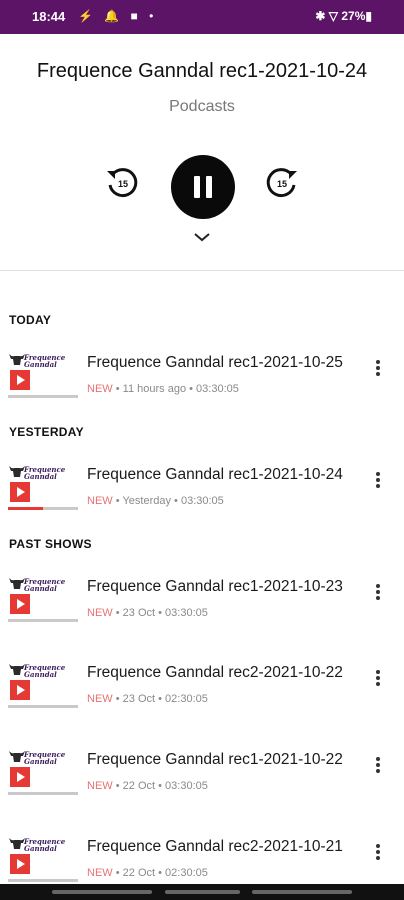 The image size is (404, 900). What do you see at coordinates (155, 501) in the screenshot?
I see `episode-meta: NEW • Yesterday • 03:30:05` at bounding box center [155, 501].